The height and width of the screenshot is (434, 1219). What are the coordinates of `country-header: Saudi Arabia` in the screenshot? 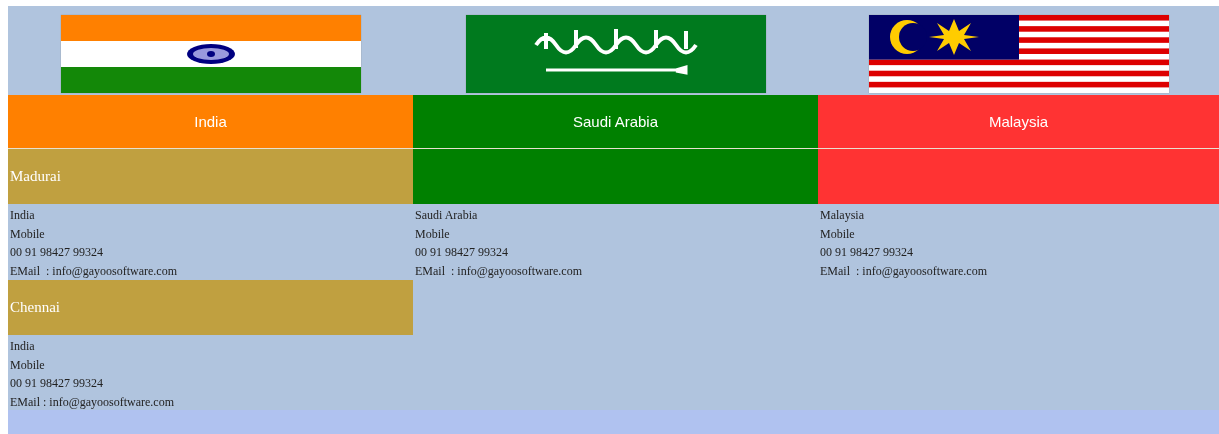 It's located at (615, 122).